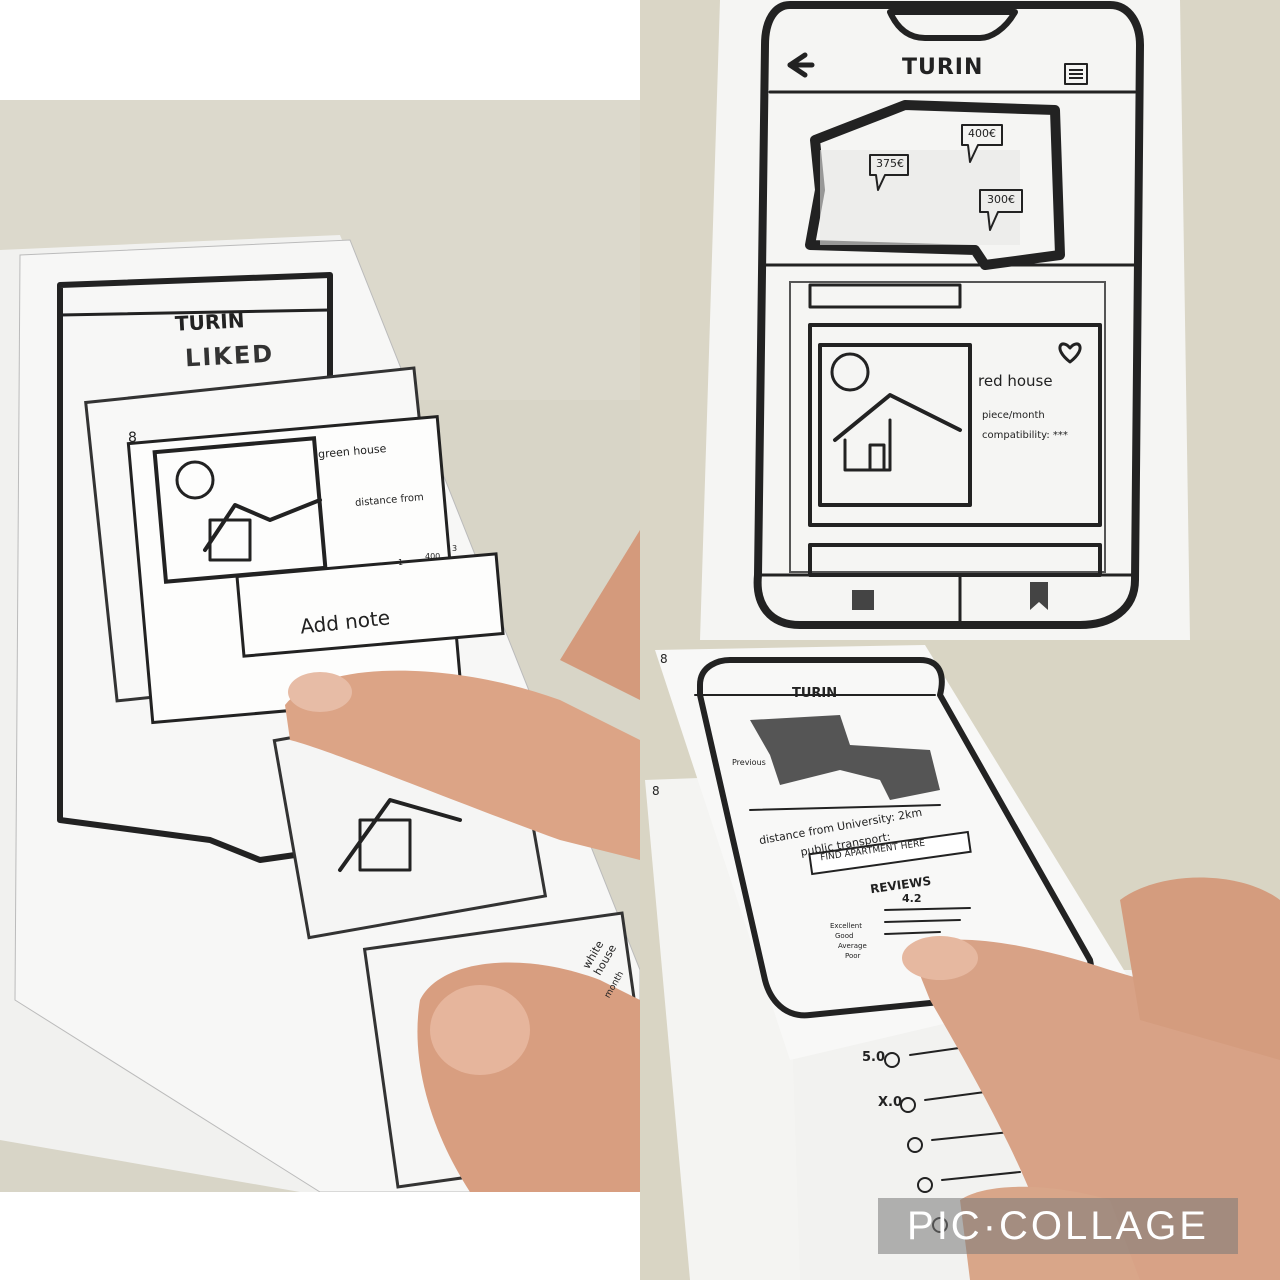  I want to click on bottom-page-number-b: 8, so click(656, 791).